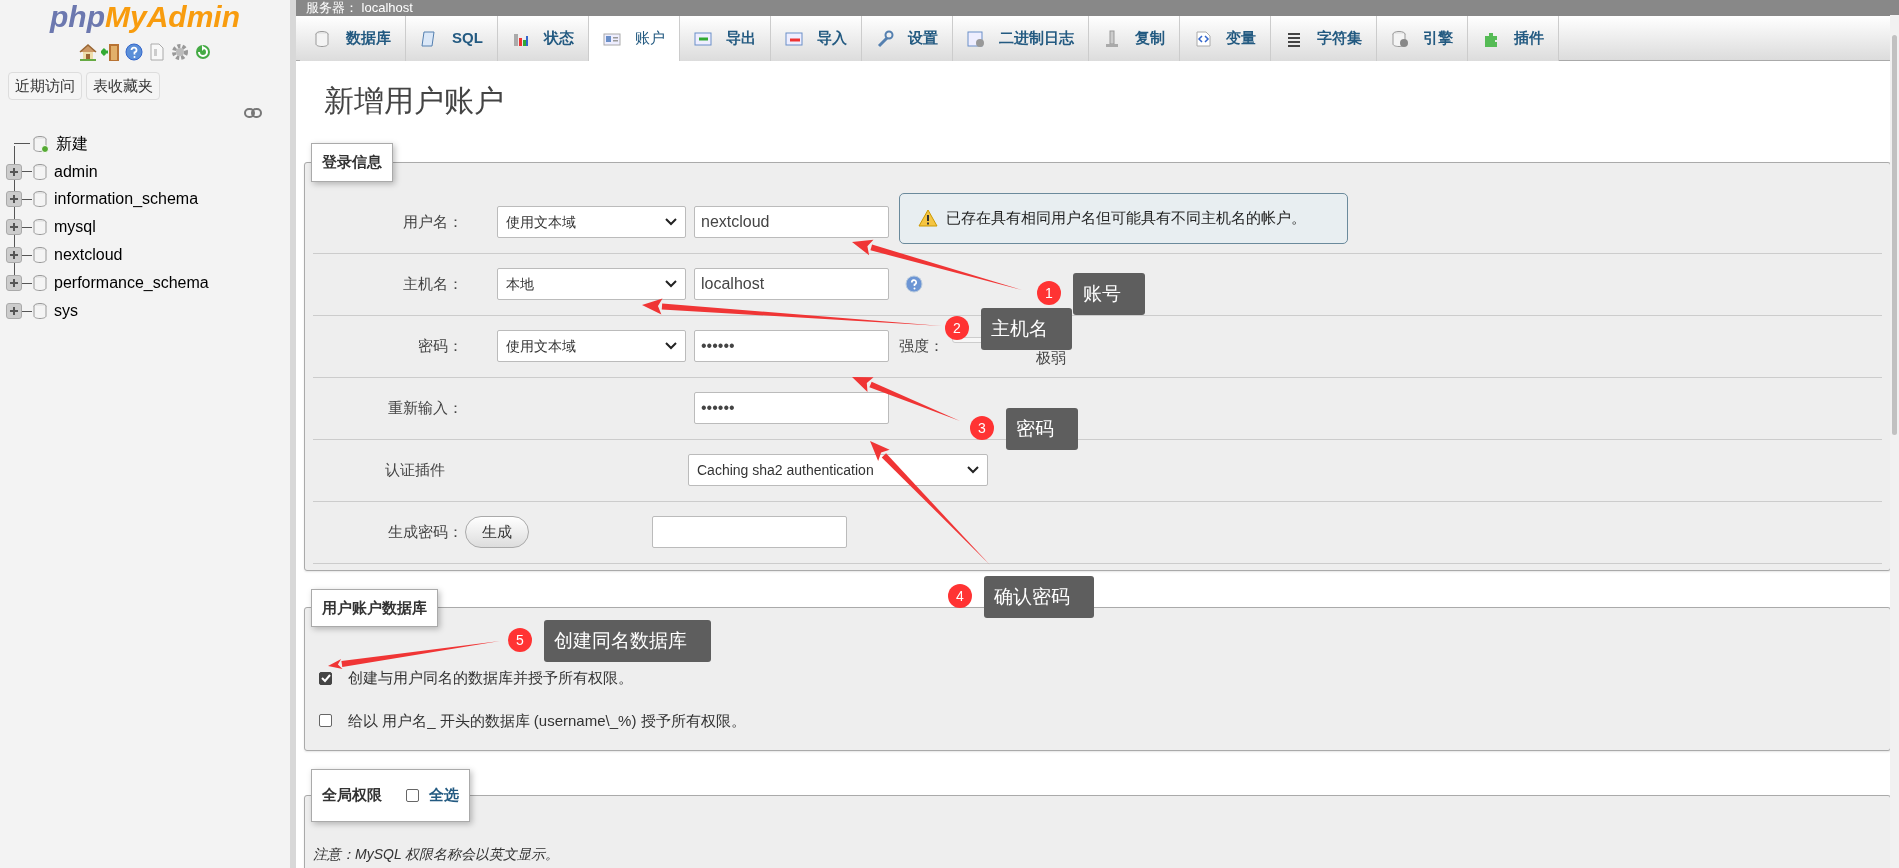 This screenshot has width=1899, height=868. What do you see at coordinates (960, 596) in the screenshot?
I see `annotation-badge: 4` at bounding box center [960, 596].